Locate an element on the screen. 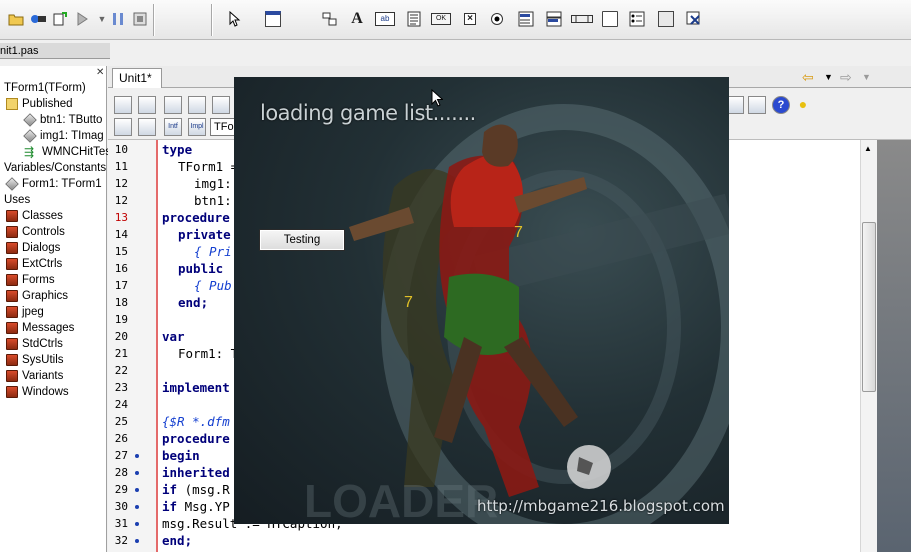  radio-icon is located at coordinates (497, 19).